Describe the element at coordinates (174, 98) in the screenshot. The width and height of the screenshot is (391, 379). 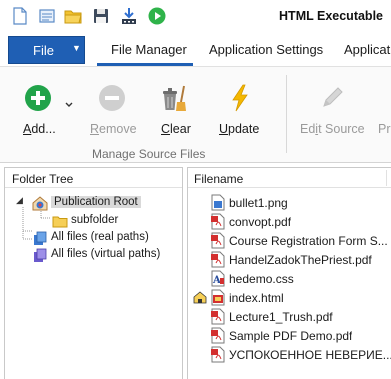
I see `trash-broom-icon` at that location.